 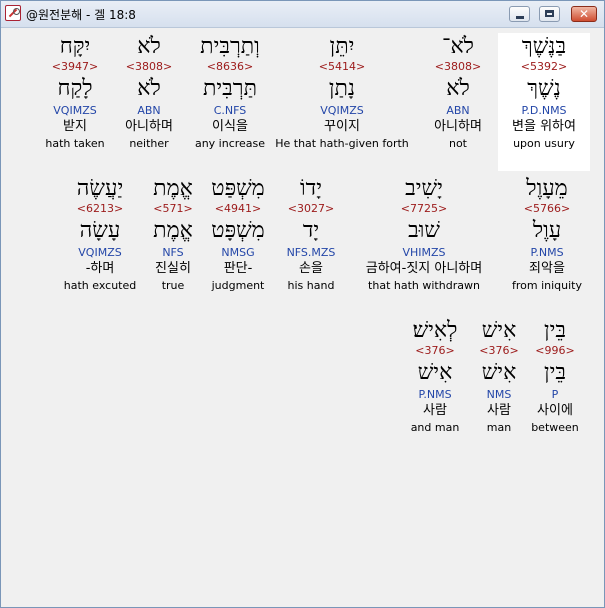 I want to click on english-gloss: judgment, so click(x=238, y=285).